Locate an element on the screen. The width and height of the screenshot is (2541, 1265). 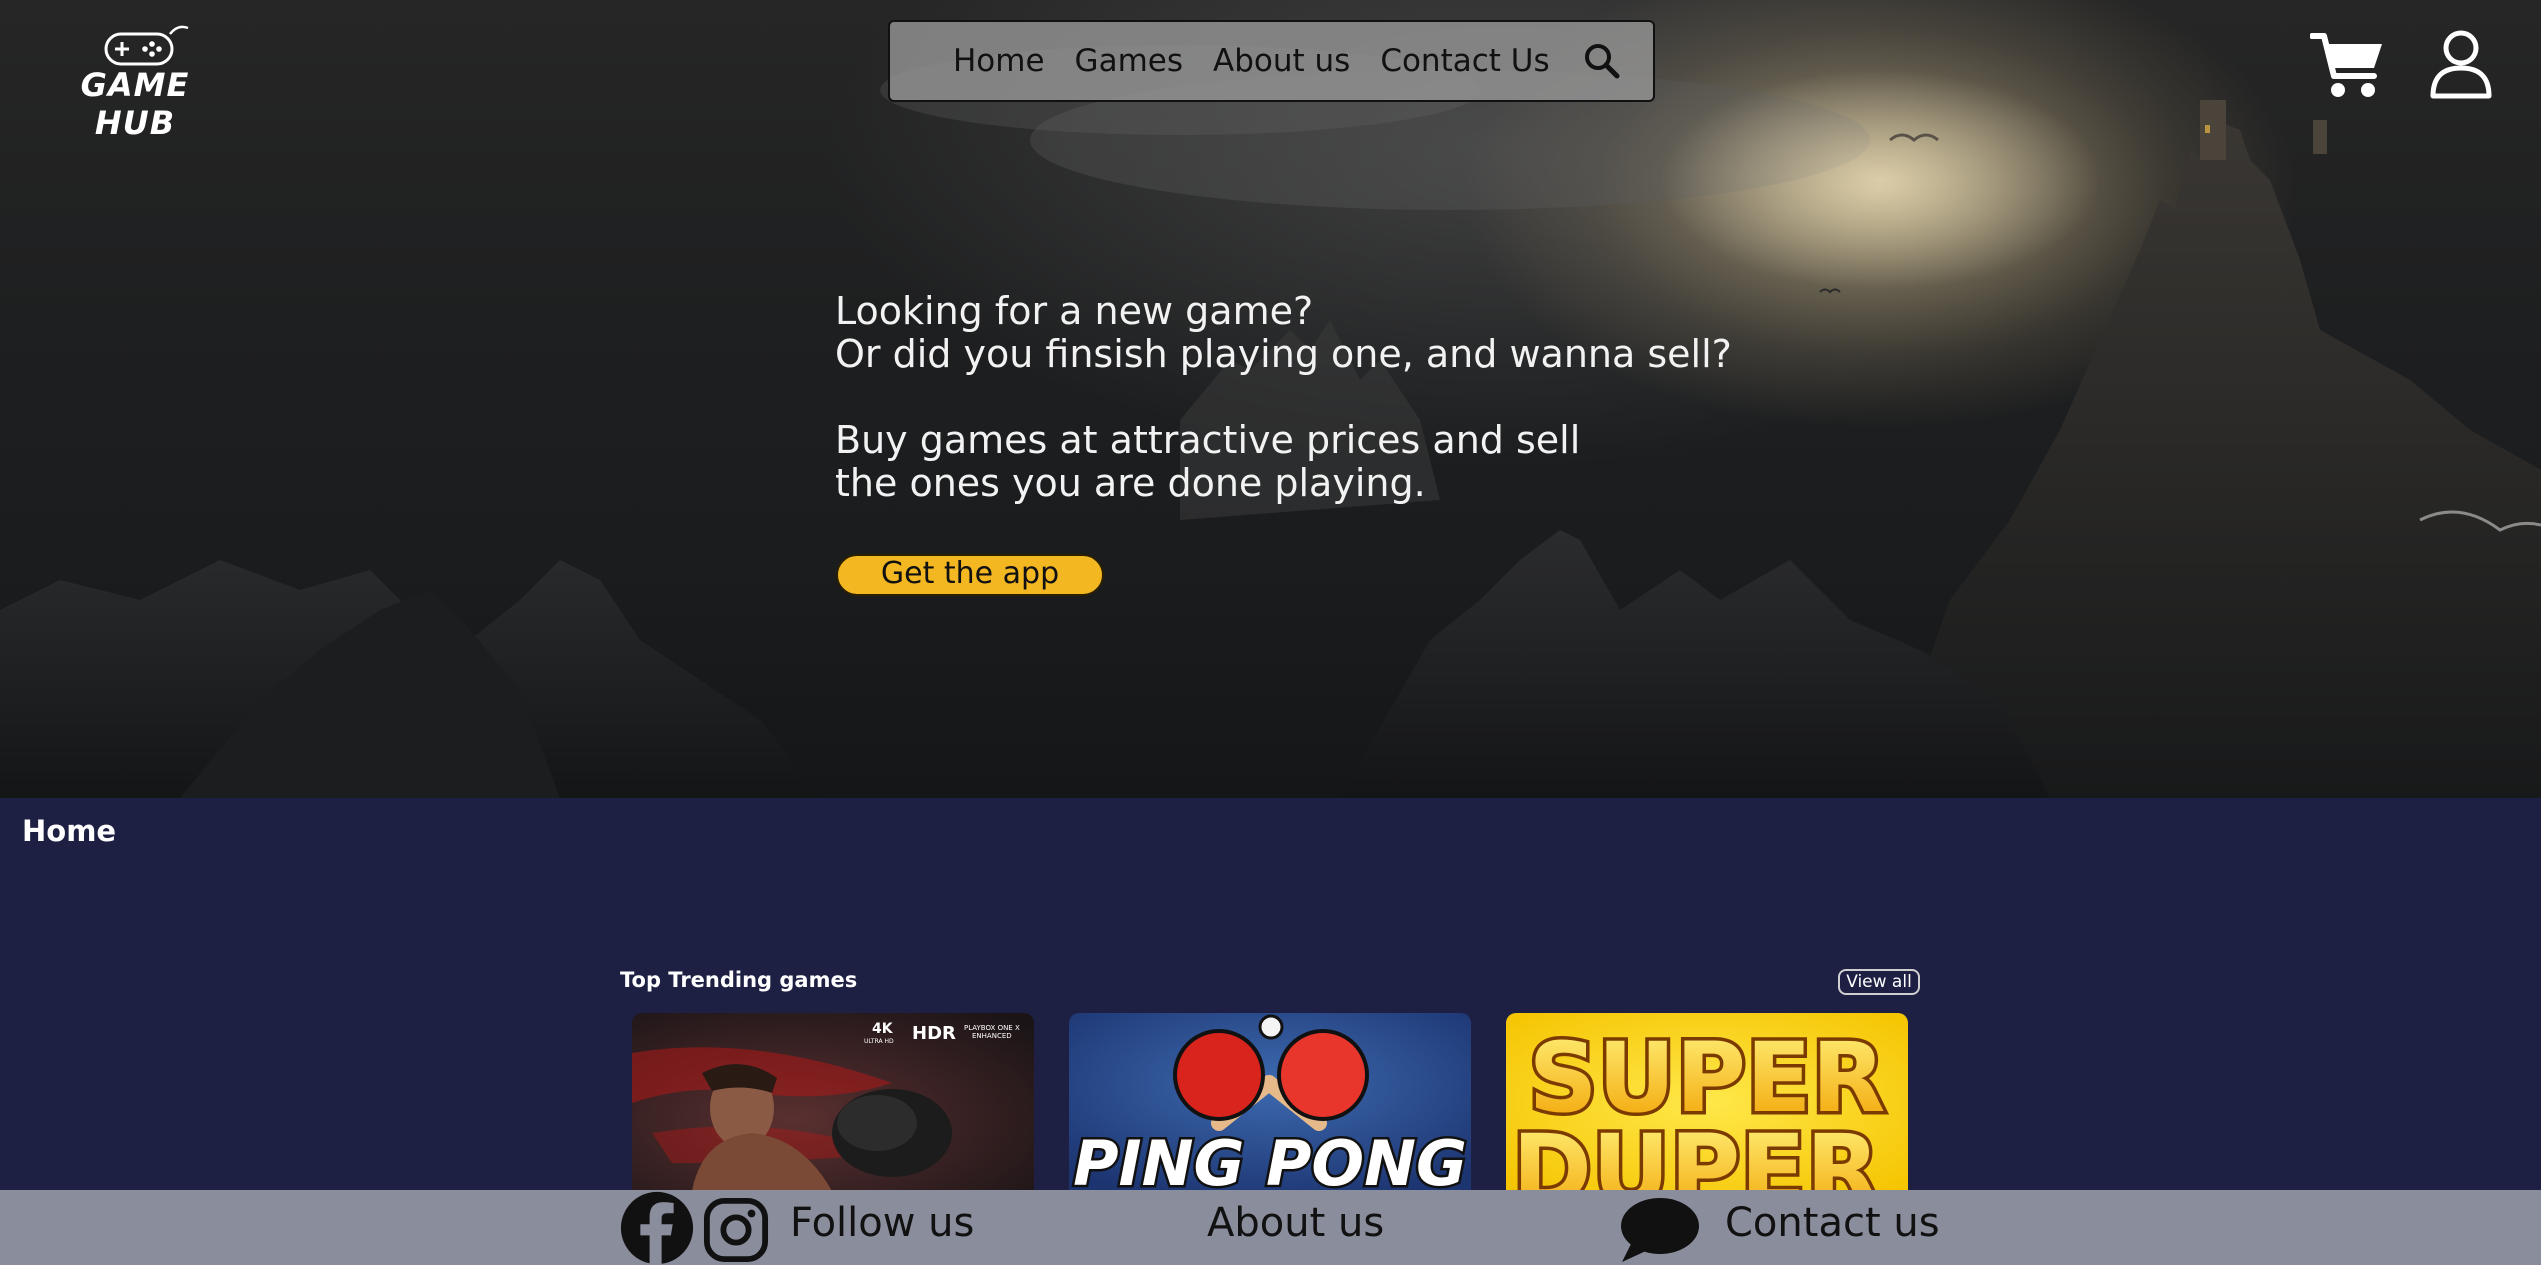
nav-contact-us: Contact Us is located at coordinates (1464, 61).